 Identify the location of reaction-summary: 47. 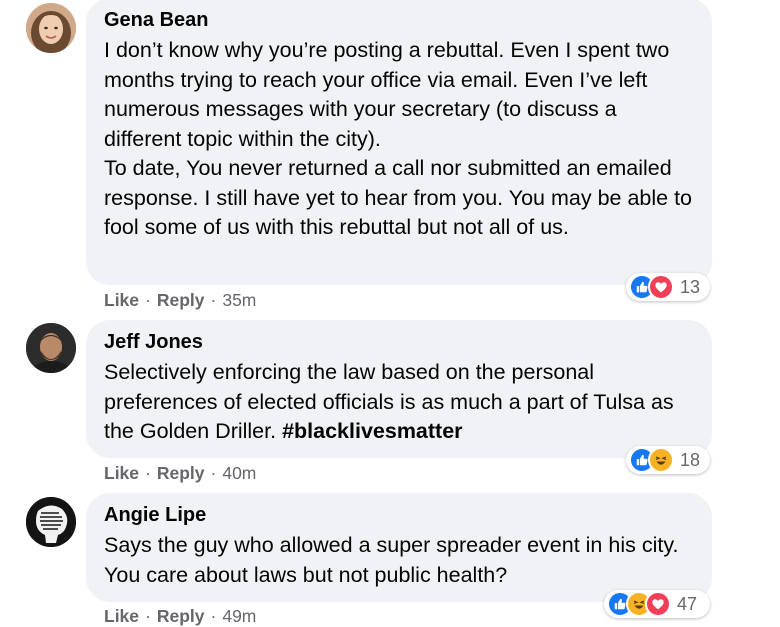
(657, 604).